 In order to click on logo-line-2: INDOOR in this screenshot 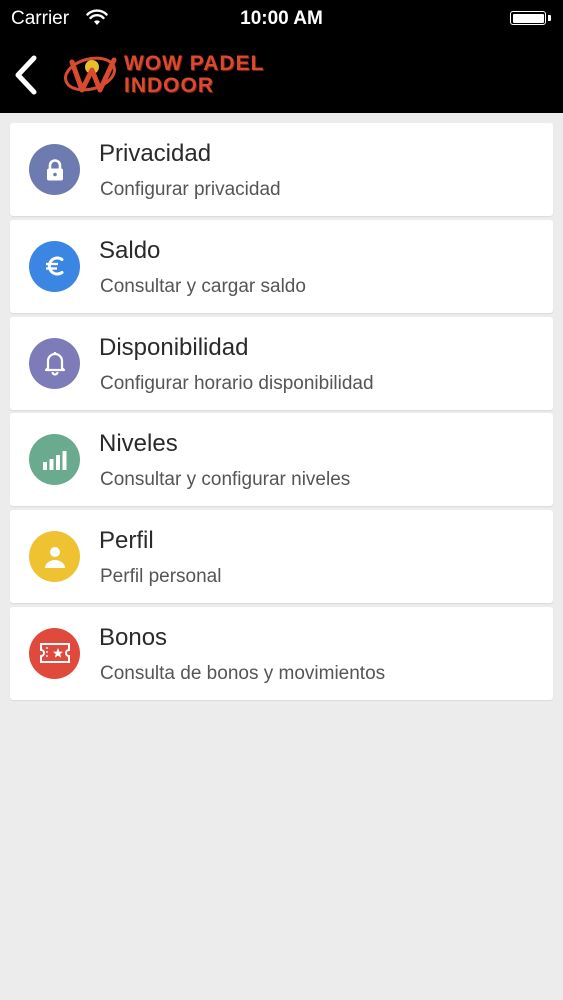, I will do `click(169, 85)`.